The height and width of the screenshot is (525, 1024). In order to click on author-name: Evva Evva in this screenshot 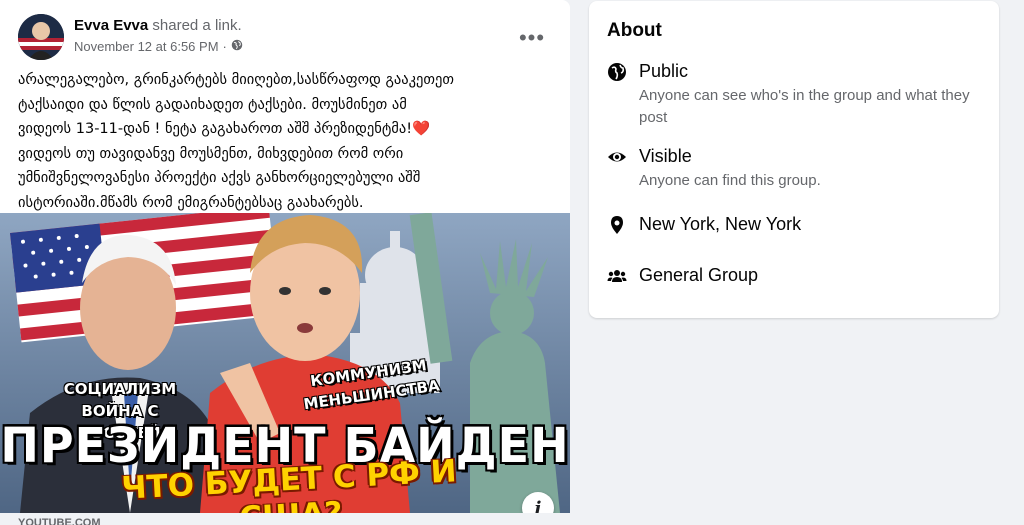, I will do `click(111, 25)`.